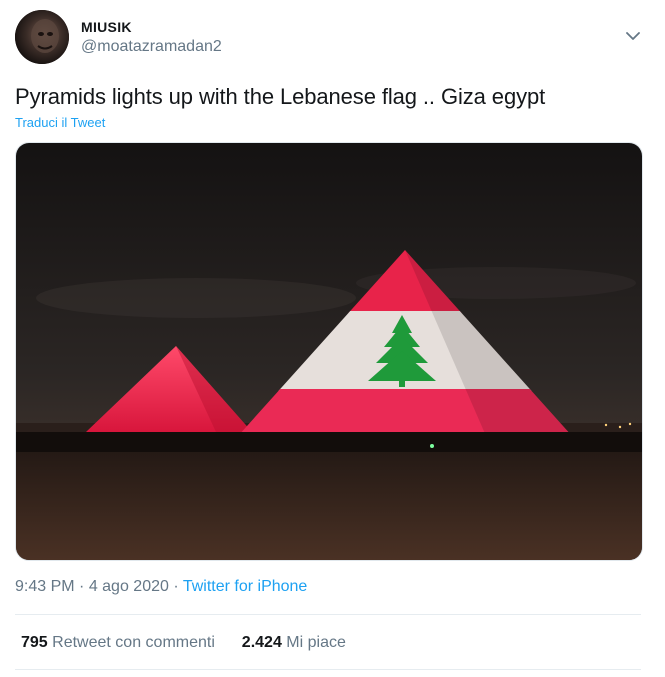 This screenshot has height=677, width=665. Describe the element at coordinates (106, 27) in the screenshot. I see `author-name: MIUSIK` at that location.